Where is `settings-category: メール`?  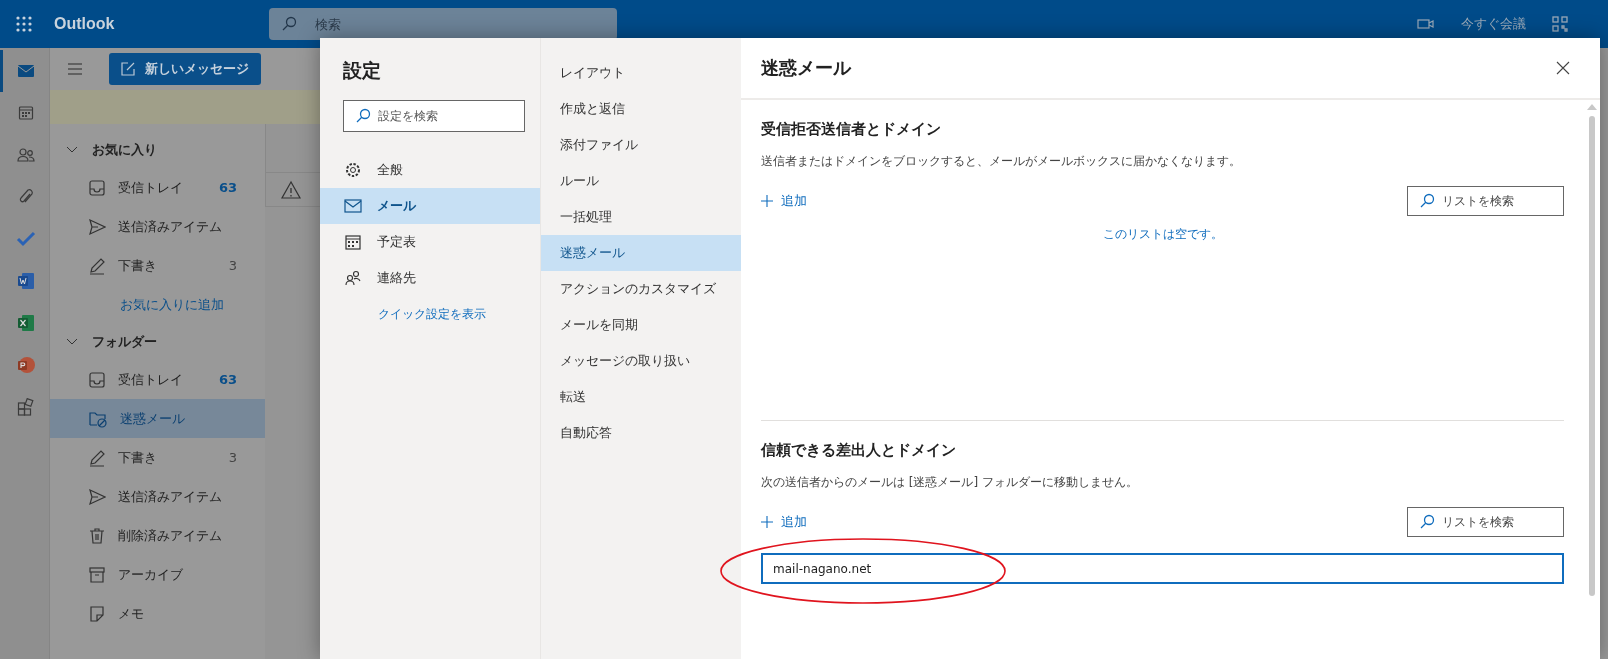 settings-category: メール is located at coordinates (430, 206).